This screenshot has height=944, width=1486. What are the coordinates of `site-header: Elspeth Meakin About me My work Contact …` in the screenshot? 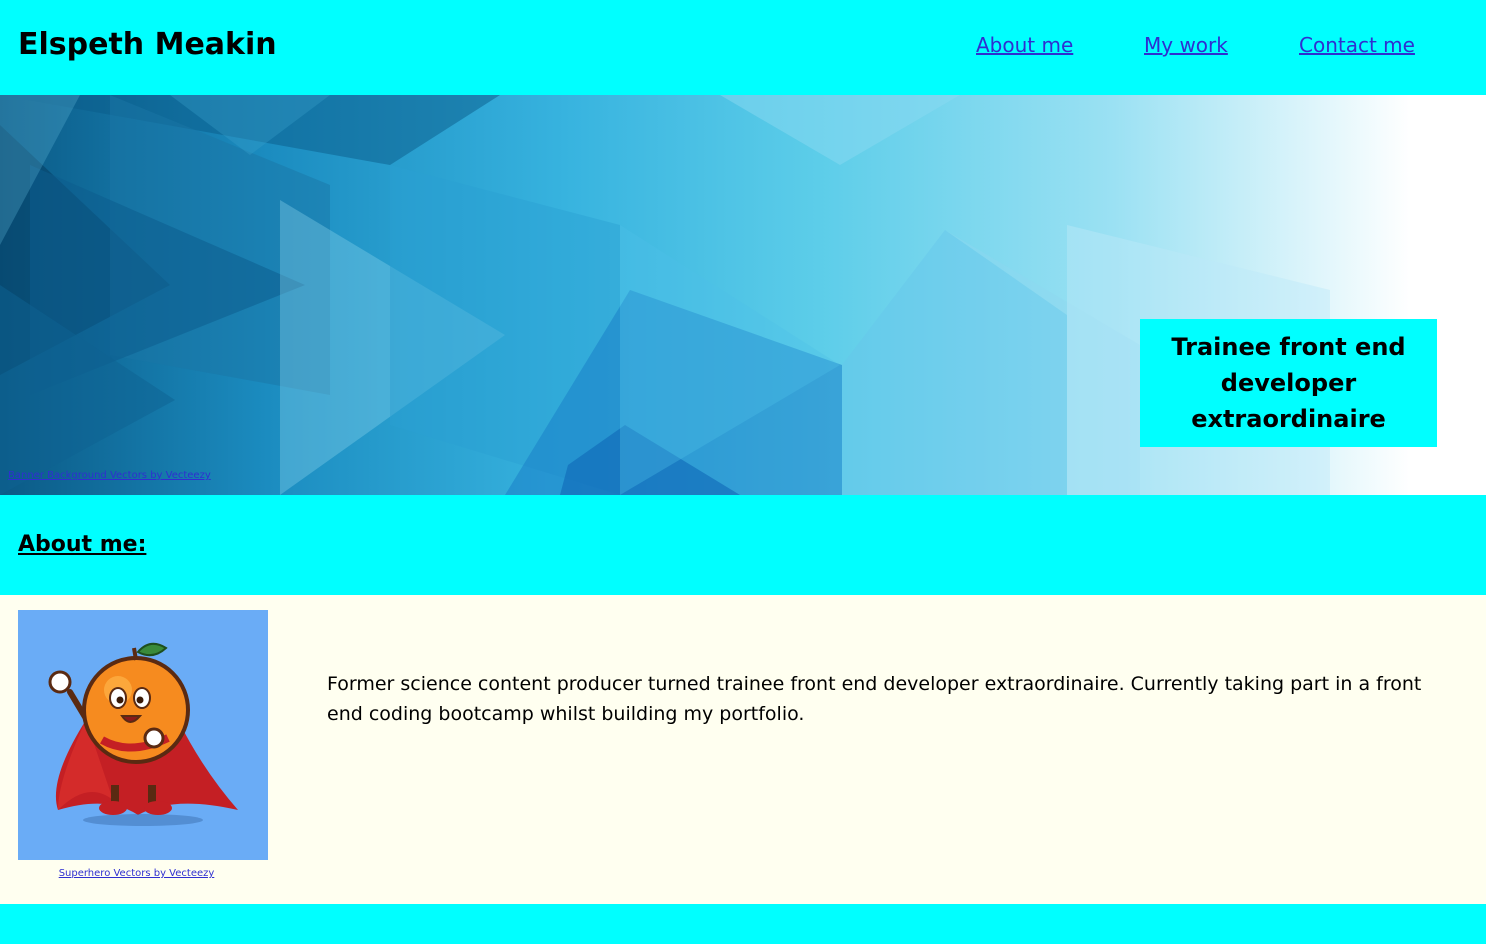 It's located at (743, 47).